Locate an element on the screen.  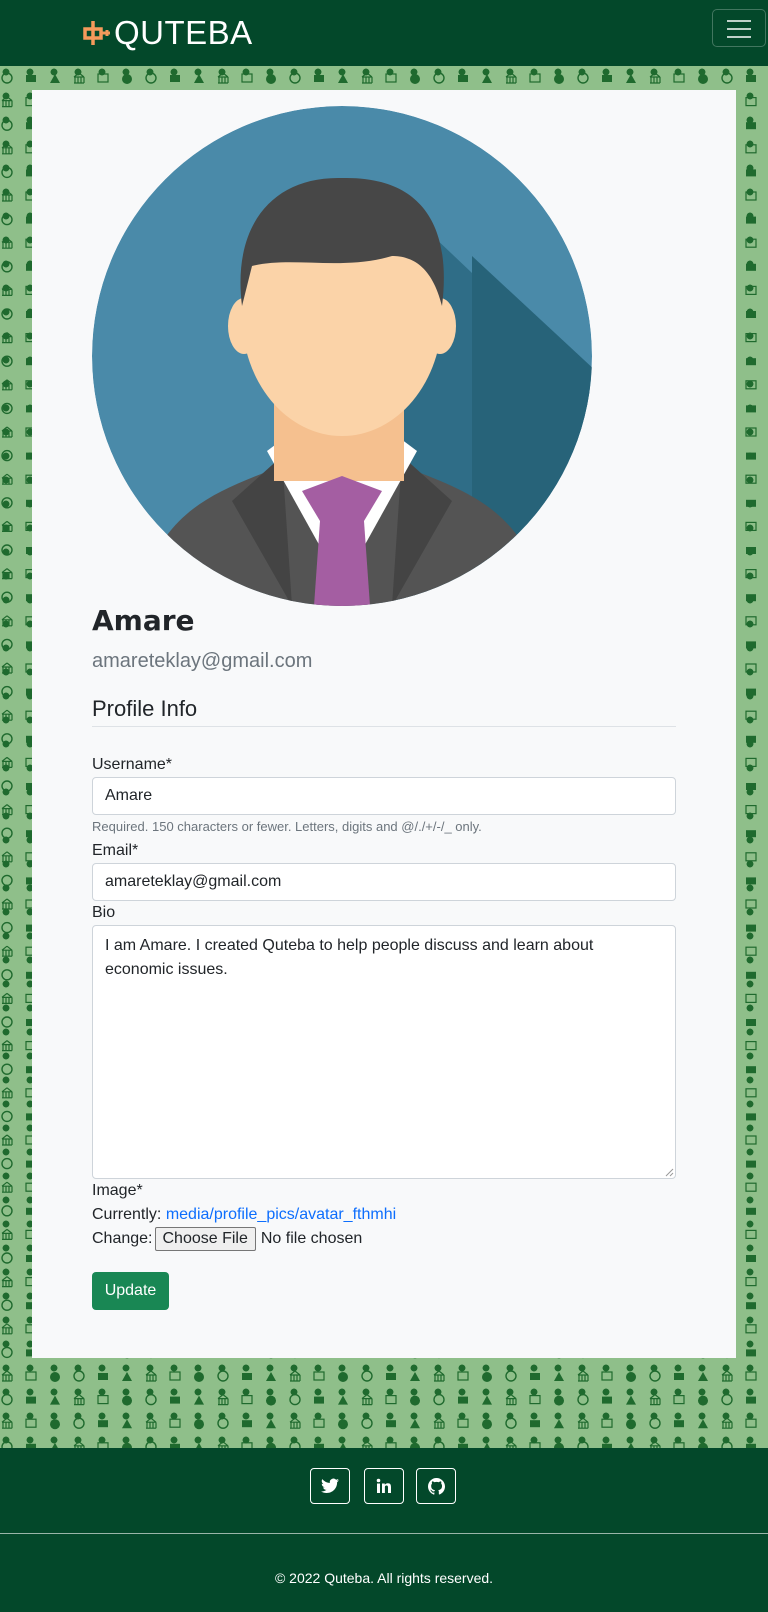
twitter-link is located at coordinates (330, 1486).